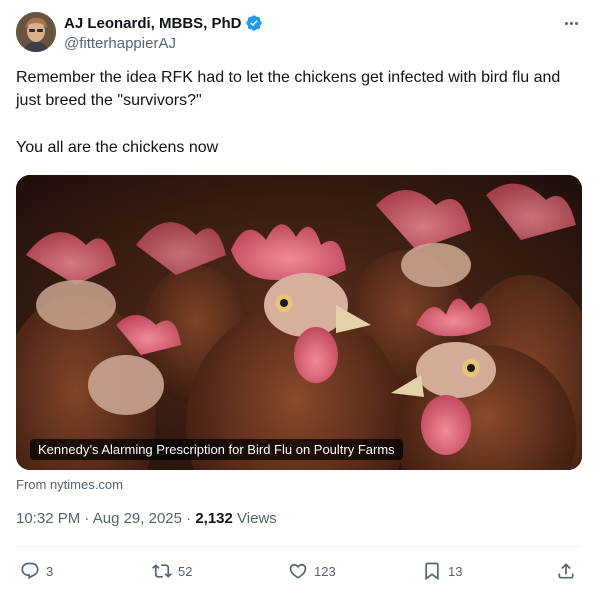 Image resolution: width=598 pixels, height=594 pixels. I want to click on like-button: 123, so click(312, 571).